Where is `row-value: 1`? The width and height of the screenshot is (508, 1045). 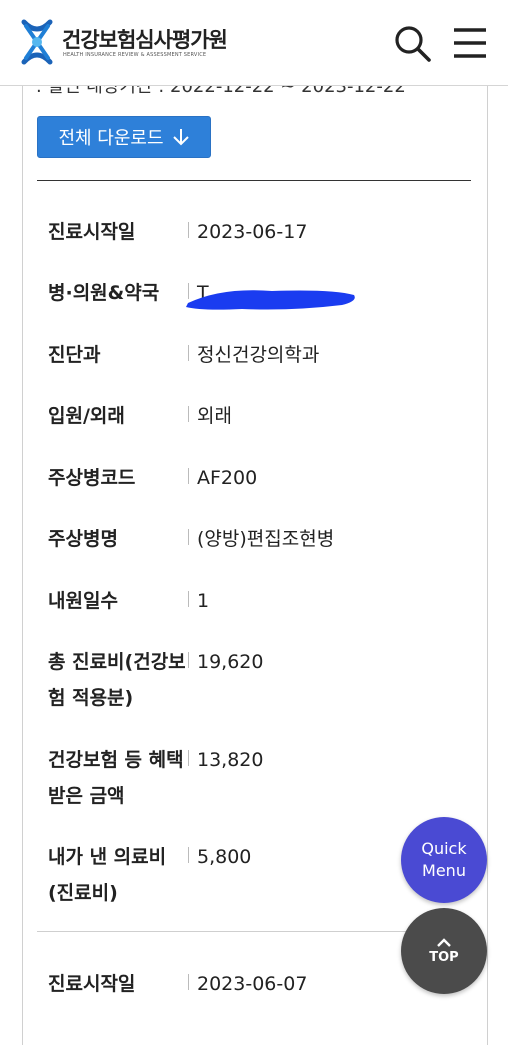
row-value: 1 is located at coordinates (203, 601).